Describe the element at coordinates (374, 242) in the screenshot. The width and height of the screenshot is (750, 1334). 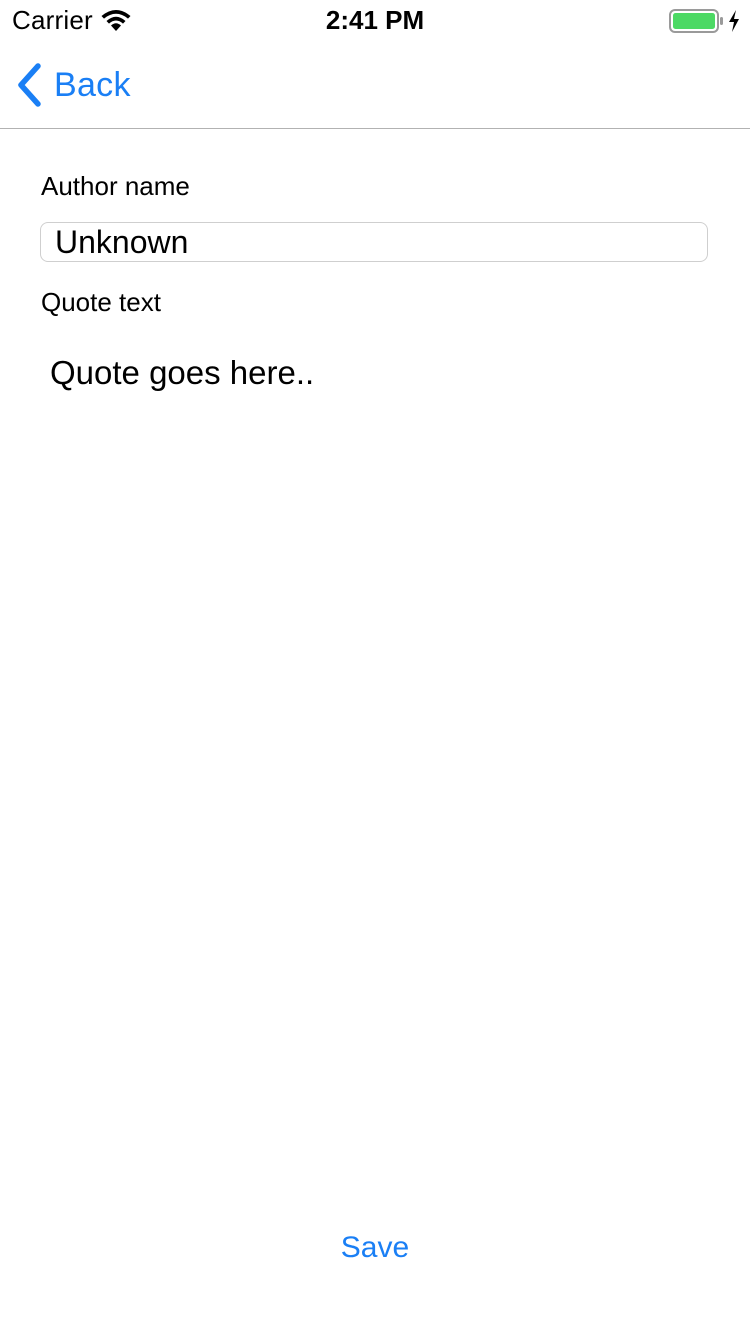
I see `author-name-input` at that location.